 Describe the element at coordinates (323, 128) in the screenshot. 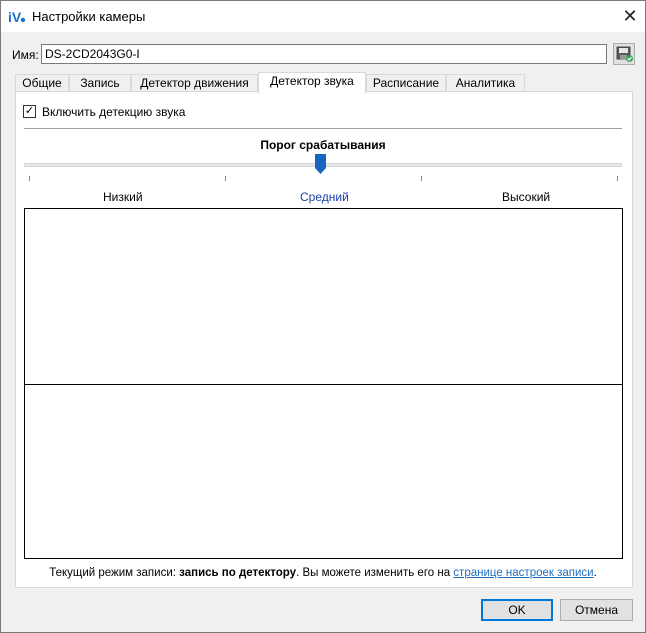

I see `separator` at that location.